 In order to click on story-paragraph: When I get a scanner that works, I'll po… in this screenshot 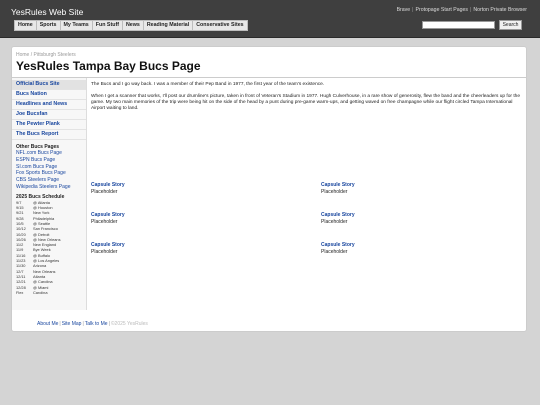, I will do `click(306, 102)`.